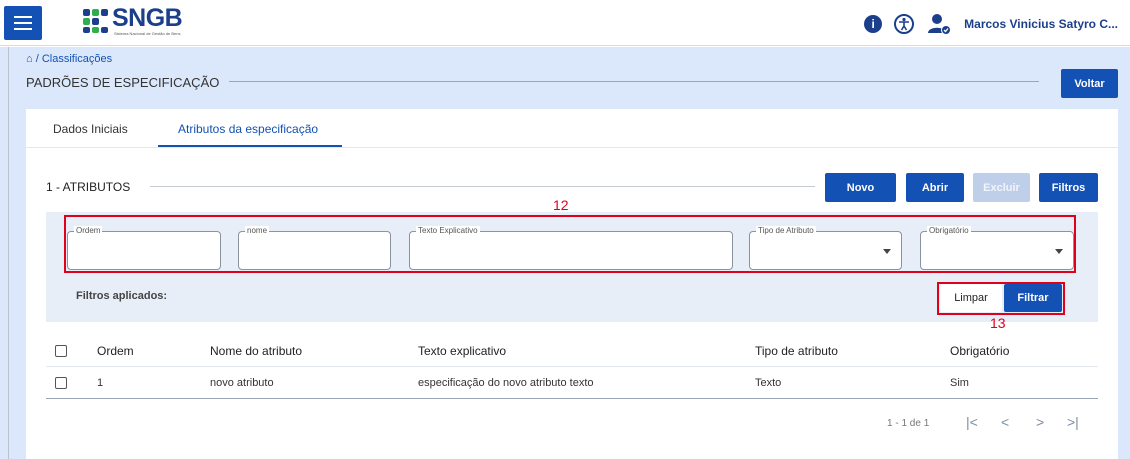 This screenshot has width=1130, height=459. What do you see at coordinates (561, 205) in the screenshot?
I see `annotation-label-12: 12` at bounding box center [561, 205].